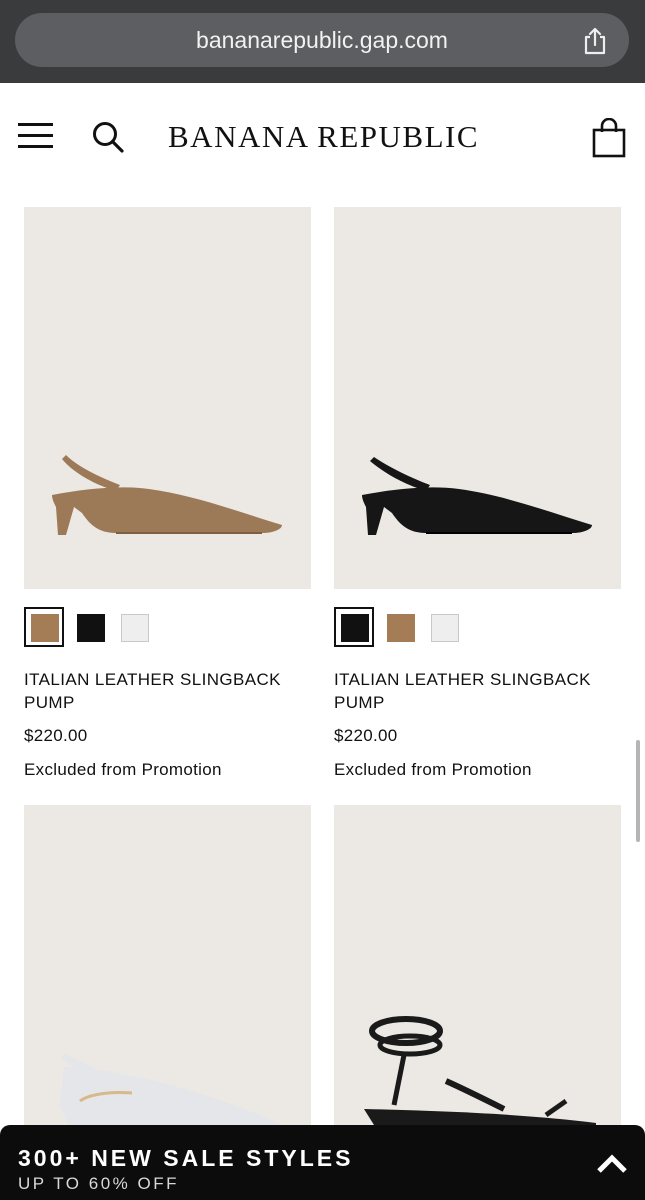  Describe the element at coordinates (185, 1158) in the screenshot. I see `promo-title: 300+ NEW SALE STYLES` at that location.